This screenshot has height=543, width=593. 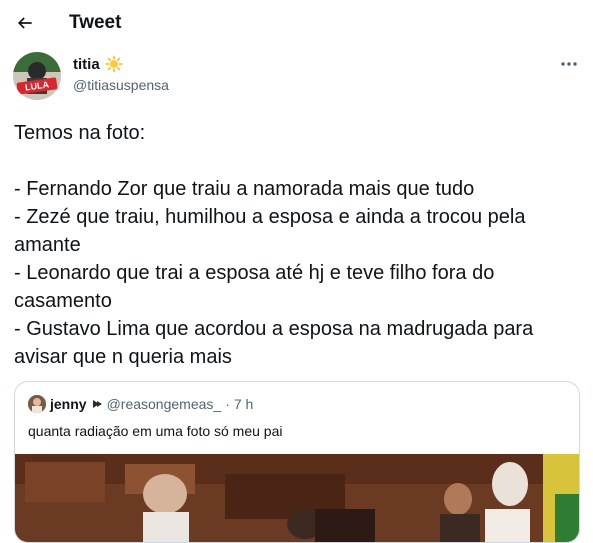 What do you see at coordinates (80, 133) in the screenshot?
I see `tweet-line: Temos na foto:` at bounding box center [80, 133].